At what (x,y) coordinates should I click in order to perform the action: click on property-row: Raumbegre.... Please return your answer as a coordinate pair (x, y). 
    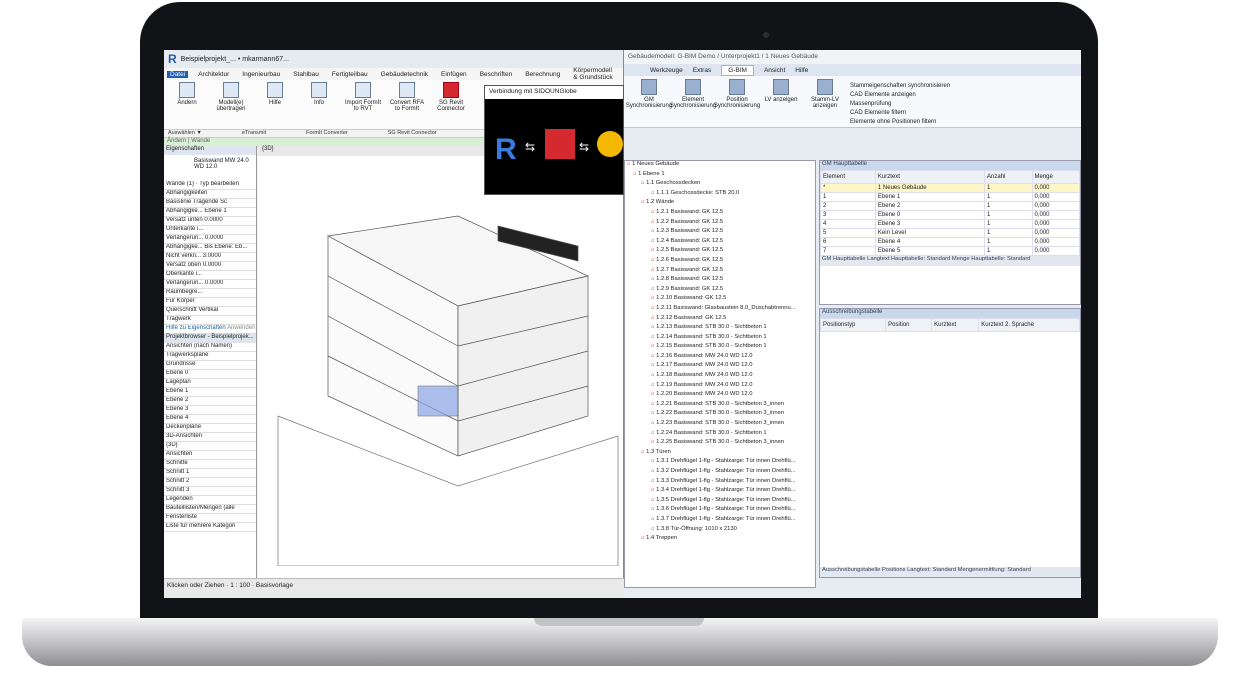
    Looking at the image, I should click on (210, 293).